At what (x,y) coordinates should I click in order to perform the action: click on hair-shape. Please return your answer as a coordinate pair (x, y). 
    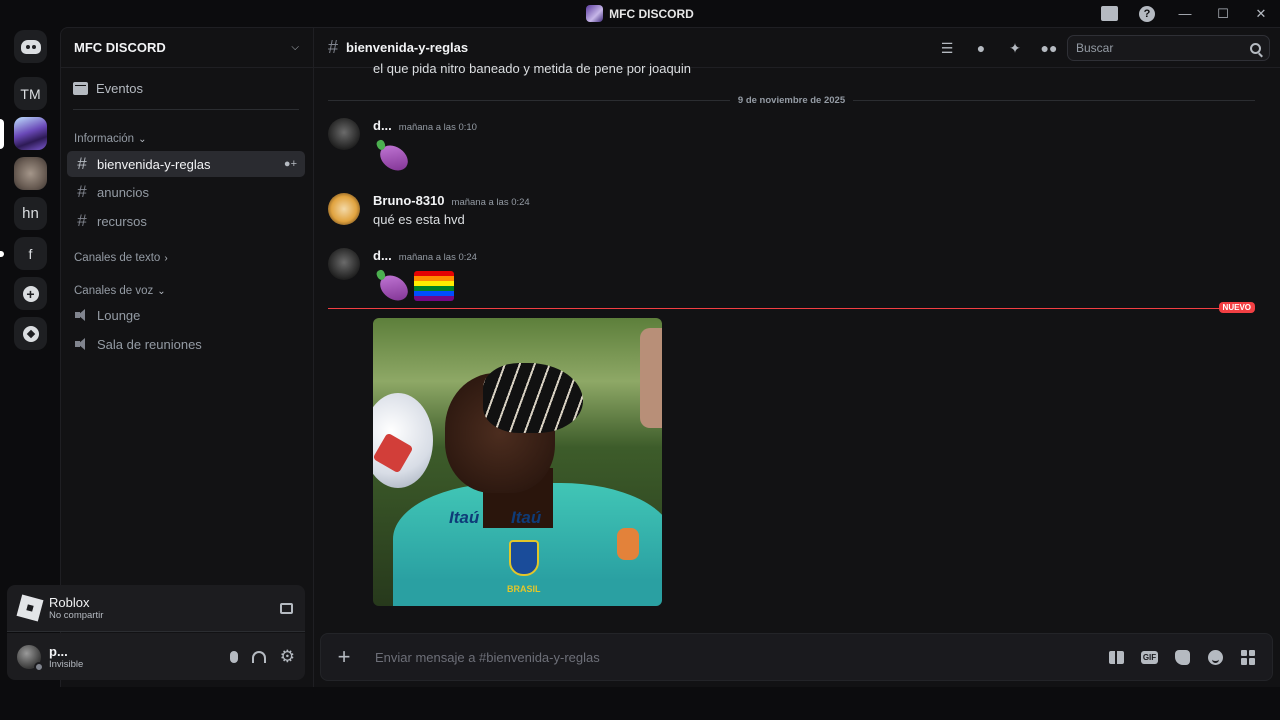
    Looking at the image, I should click on (533, 398).